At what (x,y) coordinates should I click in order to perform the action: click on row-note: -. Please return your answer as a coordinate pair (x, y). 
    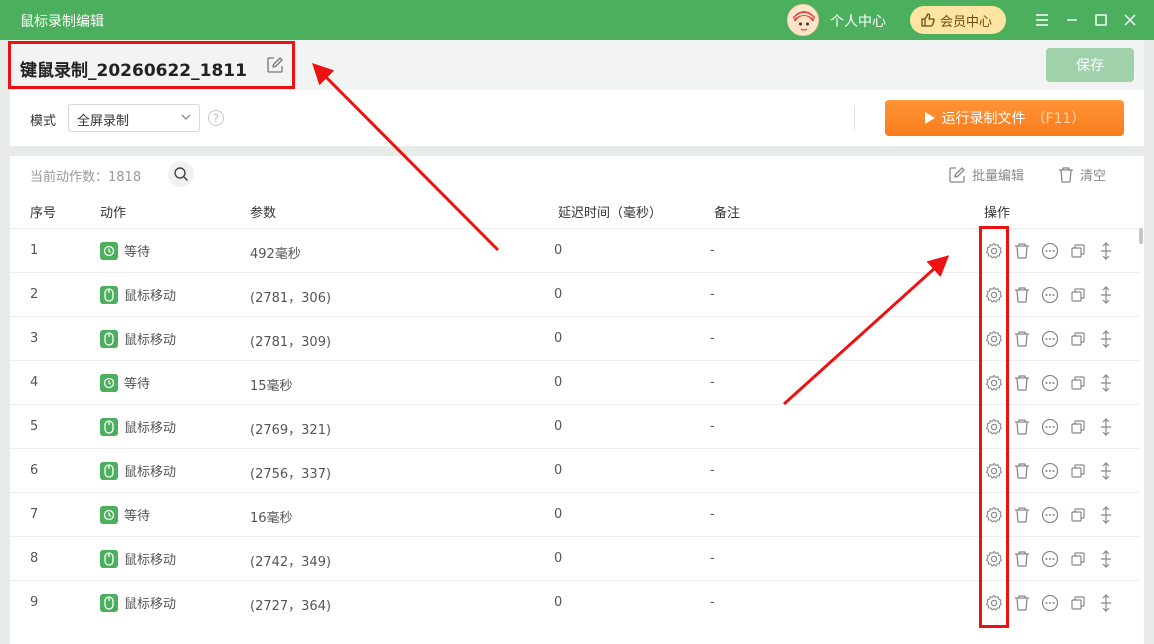
    Looking at the image, I should click on (712, 470).